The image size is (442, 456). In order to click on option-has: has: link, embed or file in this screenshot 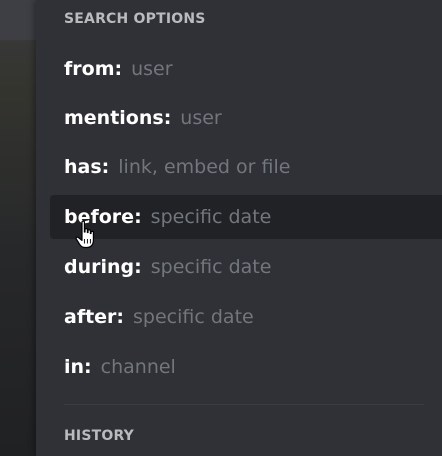, I will do `click(246, 167)`.